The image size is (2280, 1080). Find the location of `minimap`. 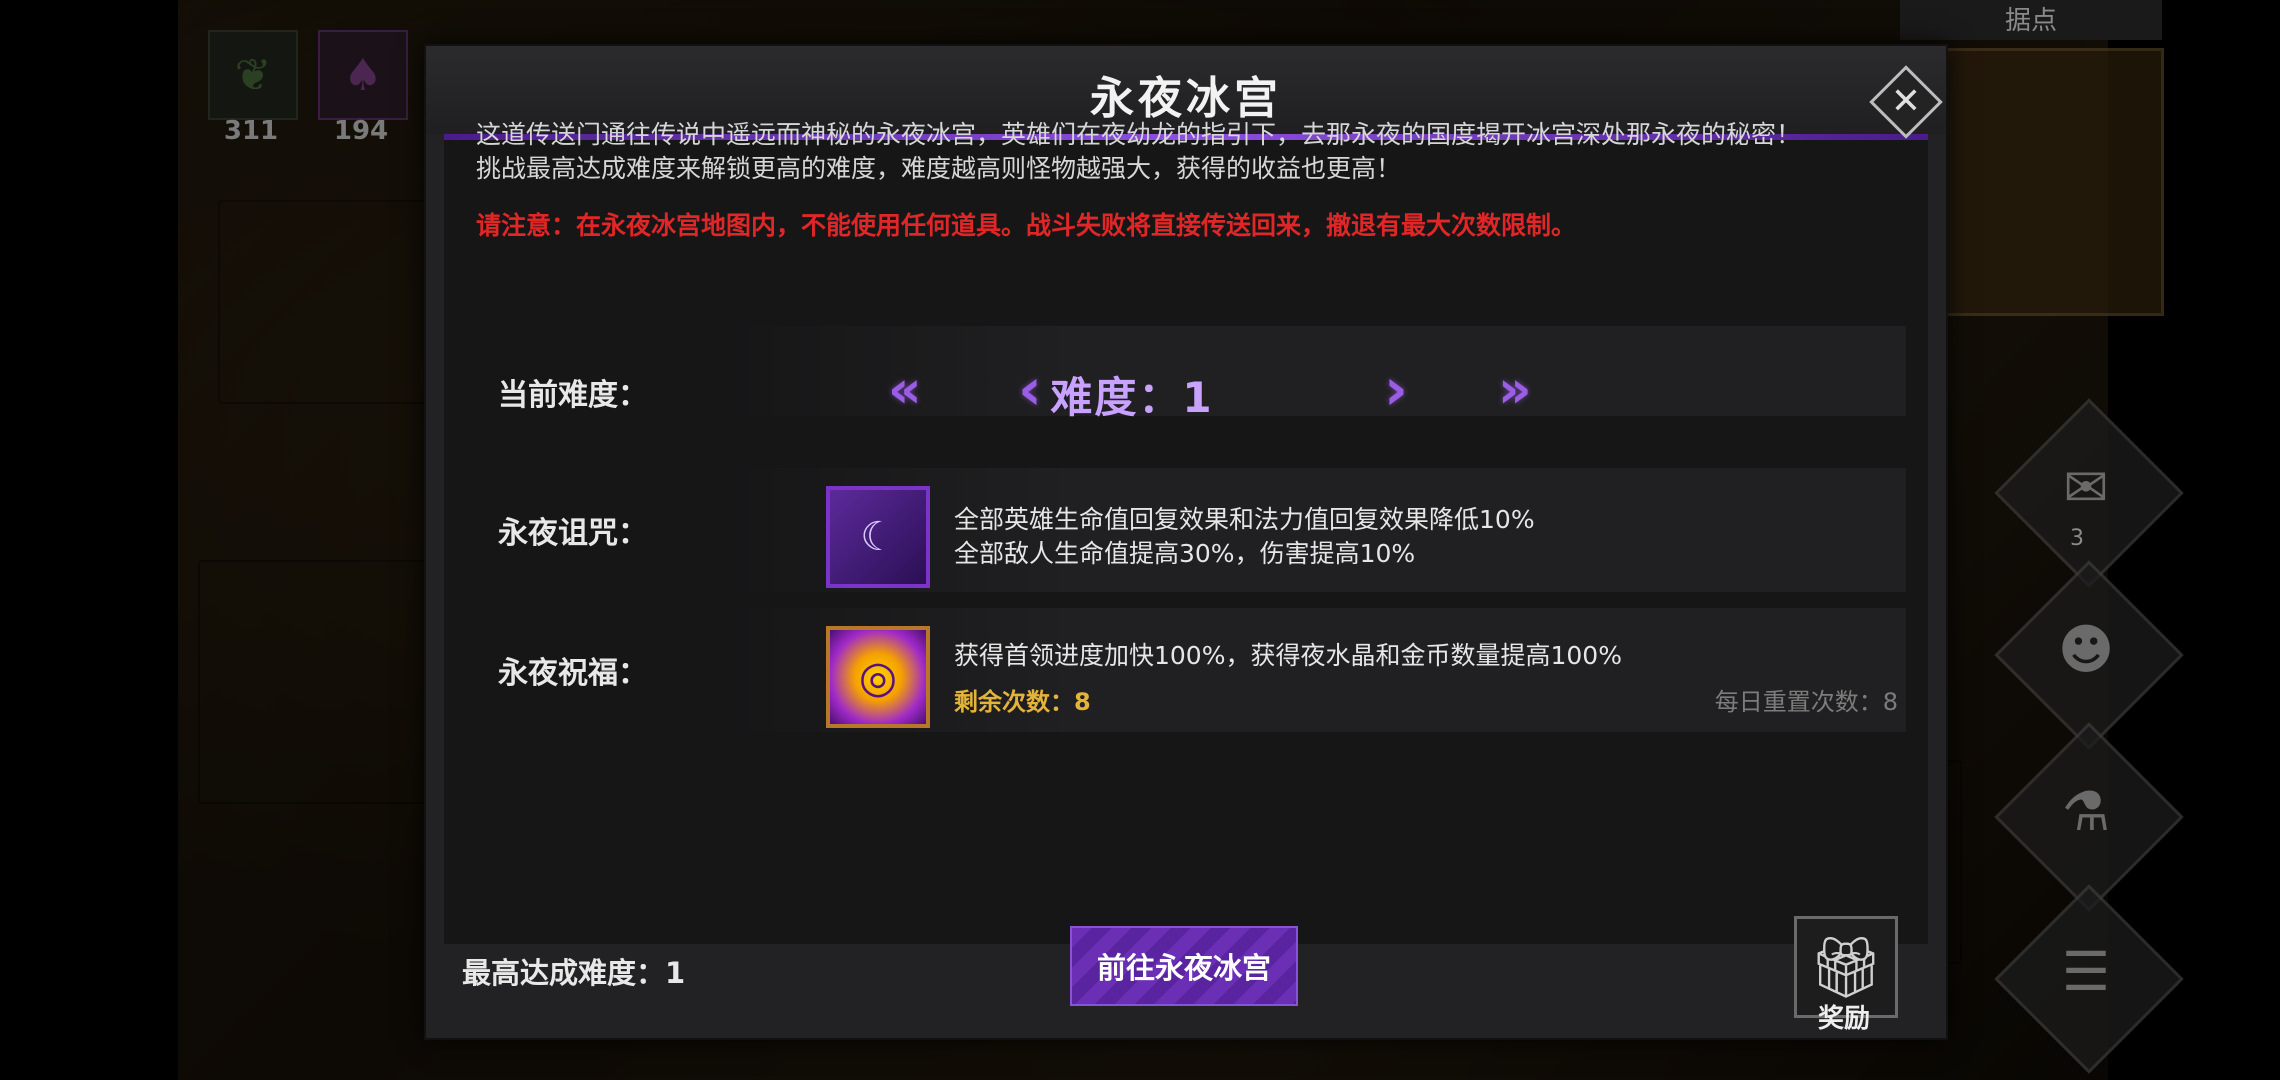

minimap is located at coordinates (2052, 182).